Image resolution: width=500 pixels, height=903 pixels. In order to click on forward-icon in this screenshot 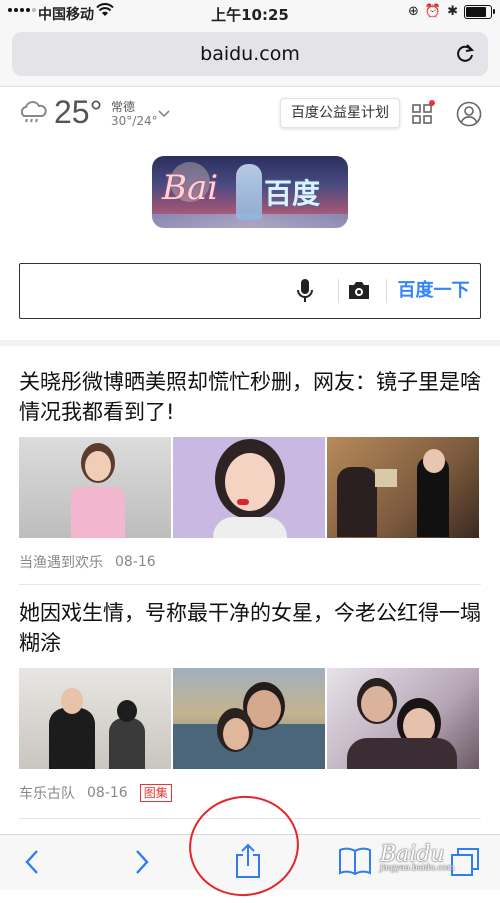, I will do `click(142, 862)`.